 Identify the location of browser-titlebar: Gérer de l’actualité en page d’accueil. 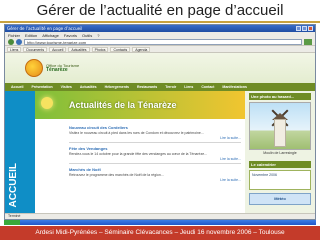
(160, 28).